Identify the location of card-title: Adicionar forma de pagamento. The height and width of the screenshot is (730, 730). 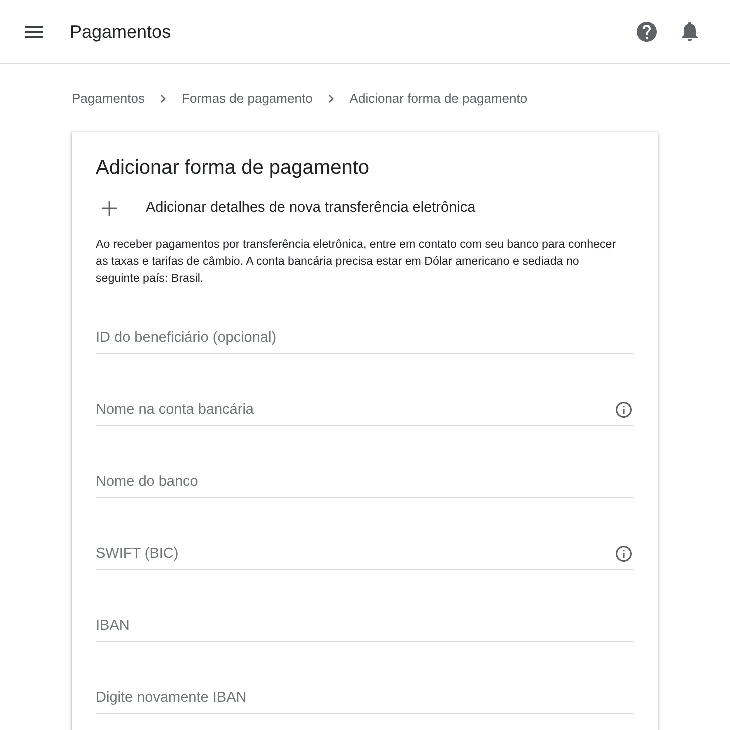
(233, 168).